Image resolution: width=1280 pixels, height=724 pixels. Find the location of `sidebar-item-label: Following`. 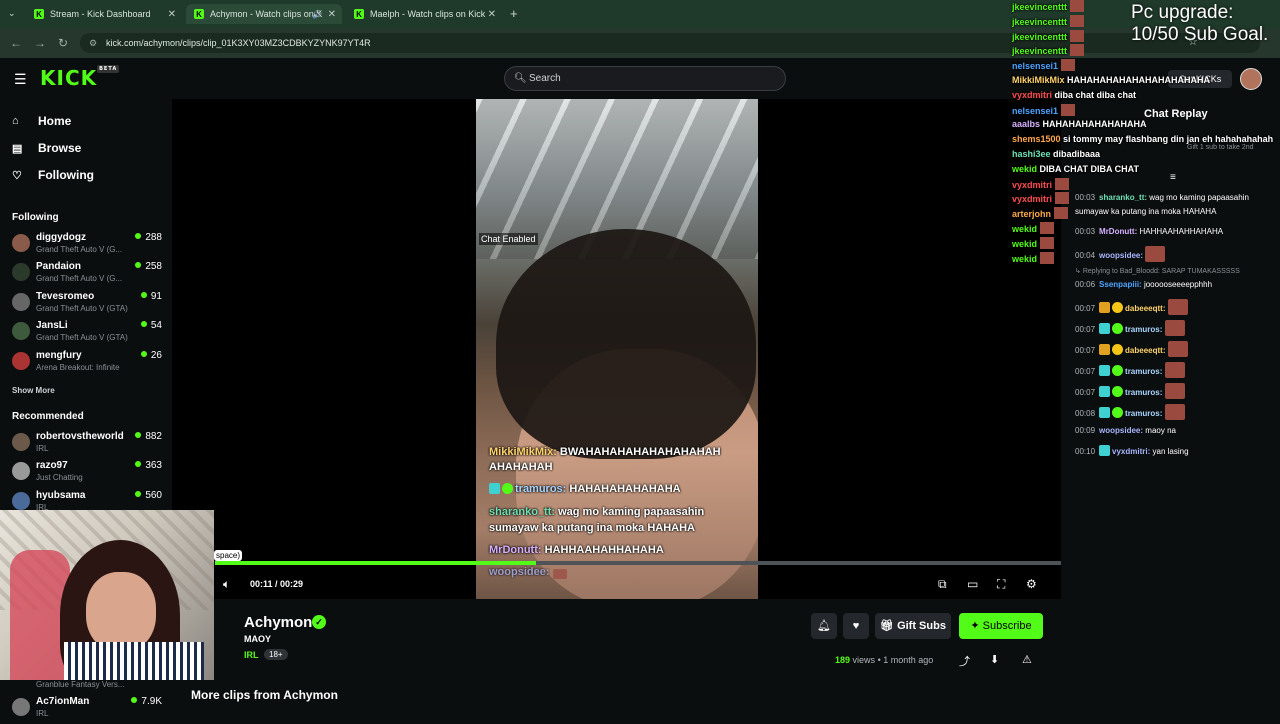

sidebar-item-label: Following is located at coordinates (66, 175).